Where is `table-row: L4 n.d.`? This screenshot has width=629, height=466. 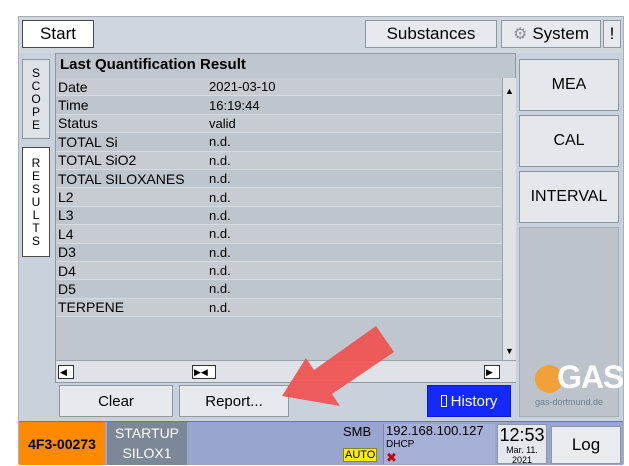
table-row: L4 n.d. is located at coordinates (279, 234).